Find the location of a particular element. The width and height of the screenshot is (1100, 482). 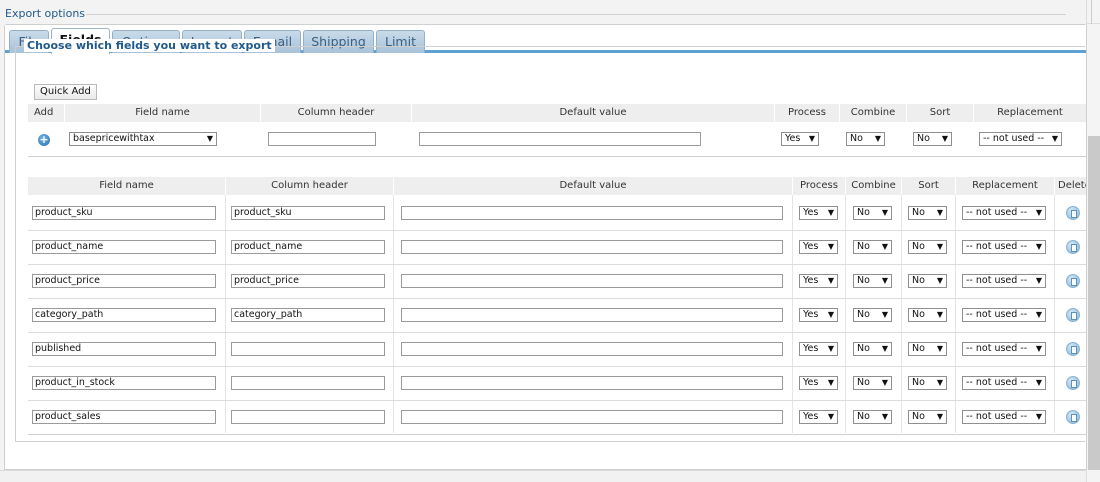

plus-circle-icon: + is located at coordinates (44, 140).